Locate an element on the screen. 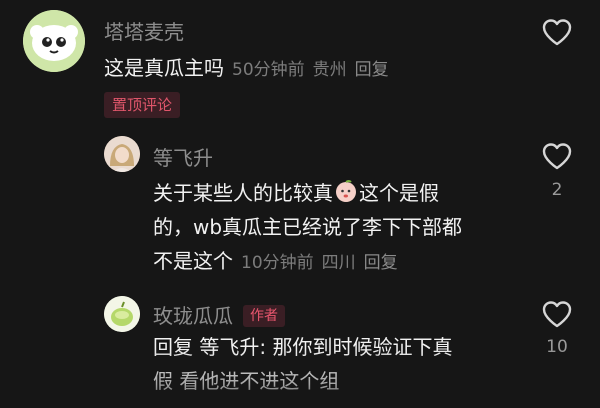 The height and width of the screenshot is (408, 600). comment-text: 这是真瓜主吗 50分钟前 贵州 回复 is located at coordinates (250, 66).